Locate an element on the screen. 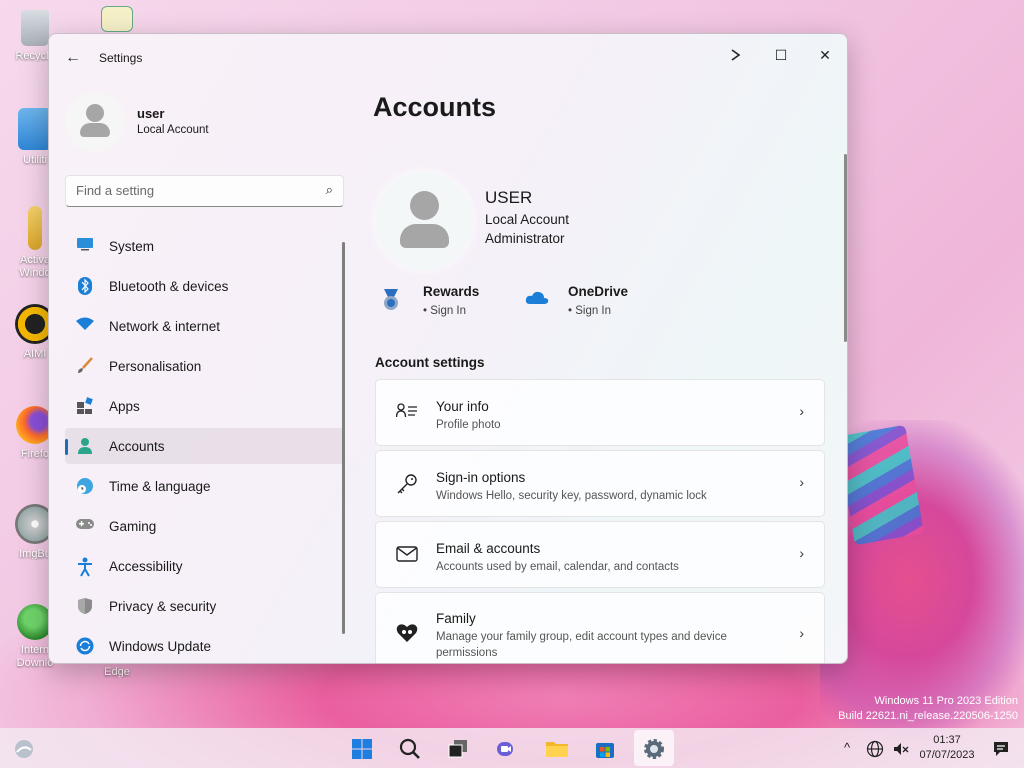  back-button: ← is located at coordinates (73, 58).